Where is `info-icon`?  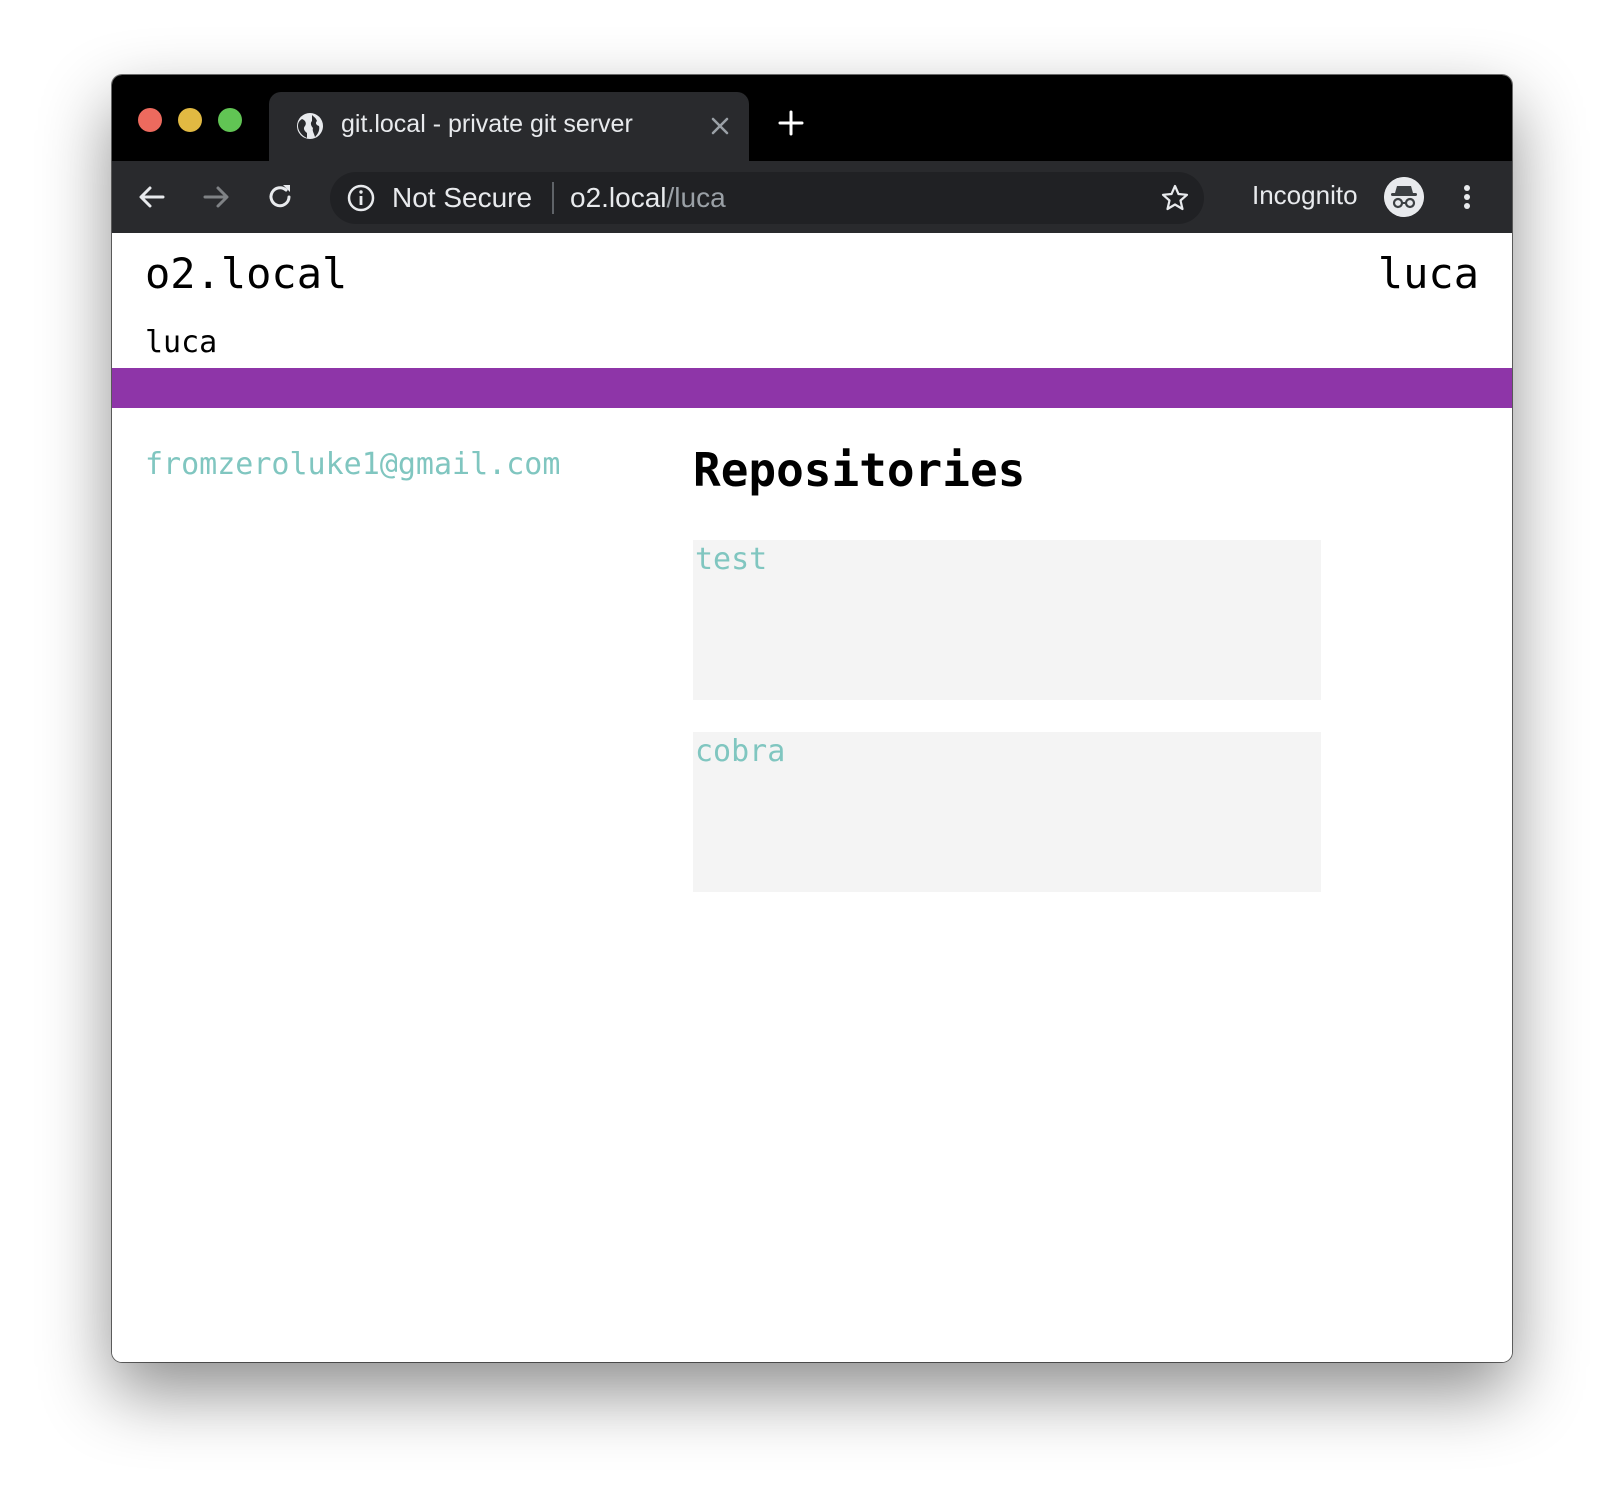
info-icon is located at coordinates (361, 198).